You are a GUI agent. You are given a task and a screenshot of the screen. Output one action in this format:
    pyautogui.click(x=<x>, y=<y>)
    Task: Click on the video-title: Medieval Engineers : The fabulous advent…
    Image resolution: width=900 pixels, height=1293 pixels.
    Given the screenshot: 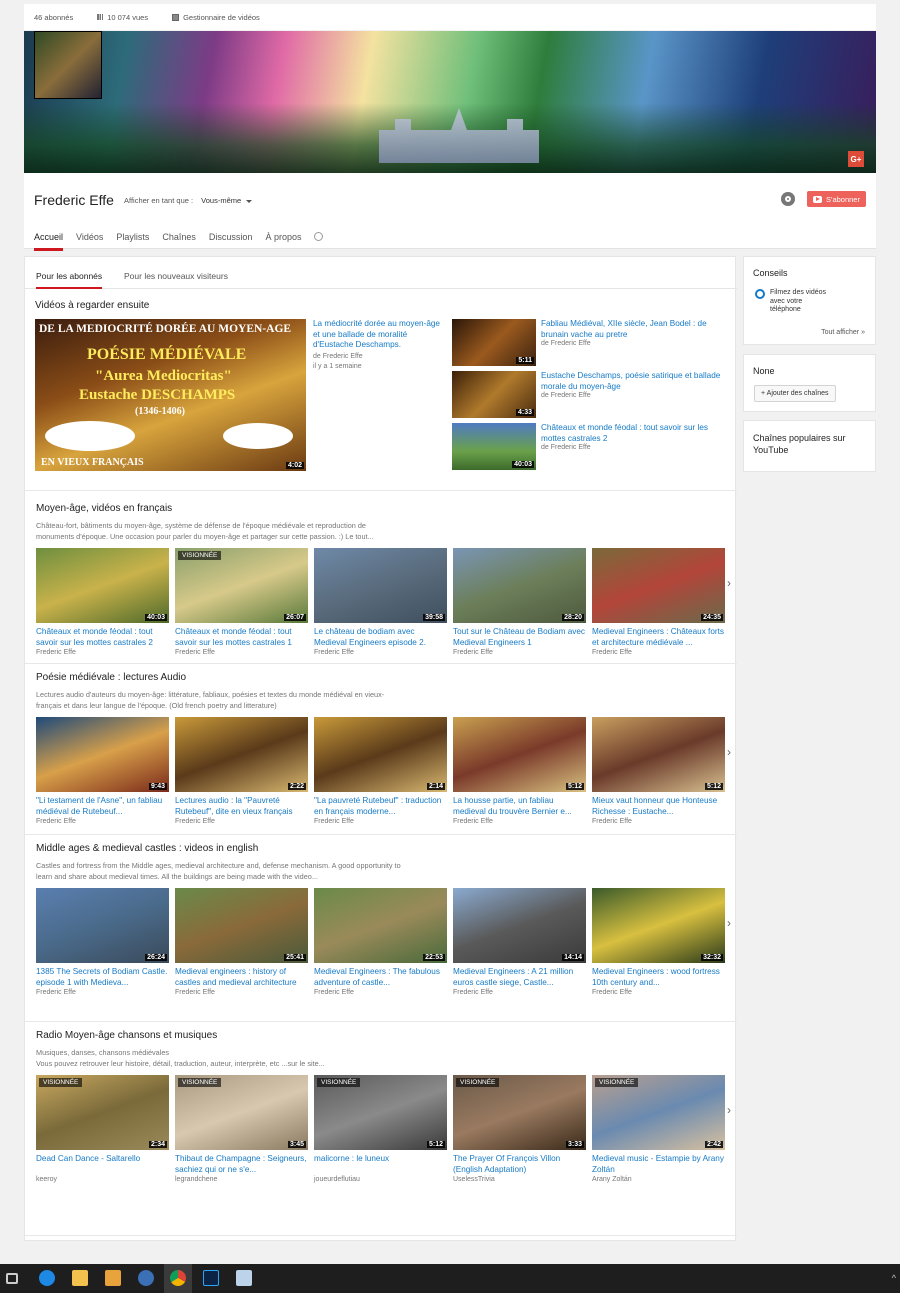 What is the action you would take?
    pyautogui.click(x=380, y=977)
    